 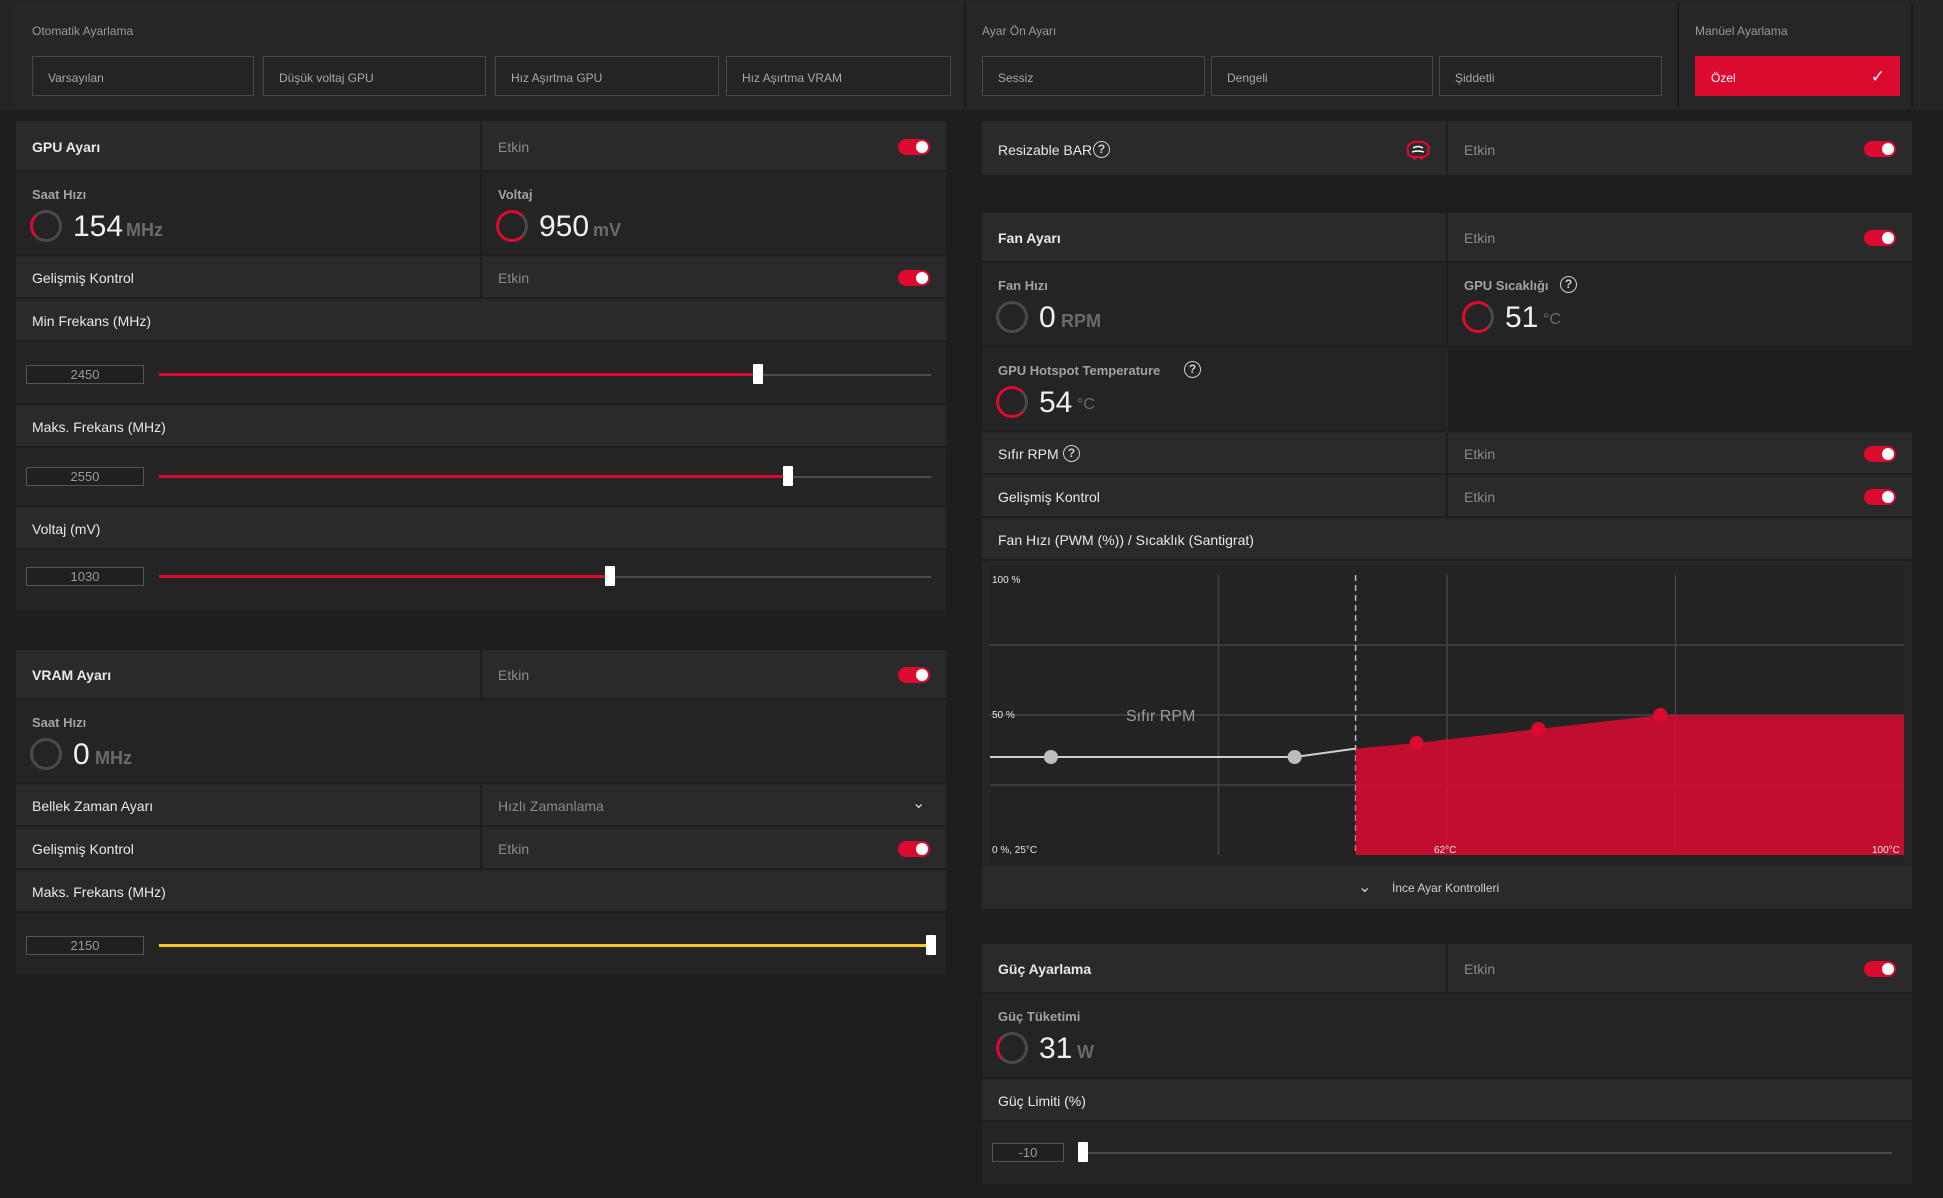 What do you see at coordinates (46, 226) in the screenshot?
I see `gpu-clock-gauge-icon` at bounding box center [46, 226].